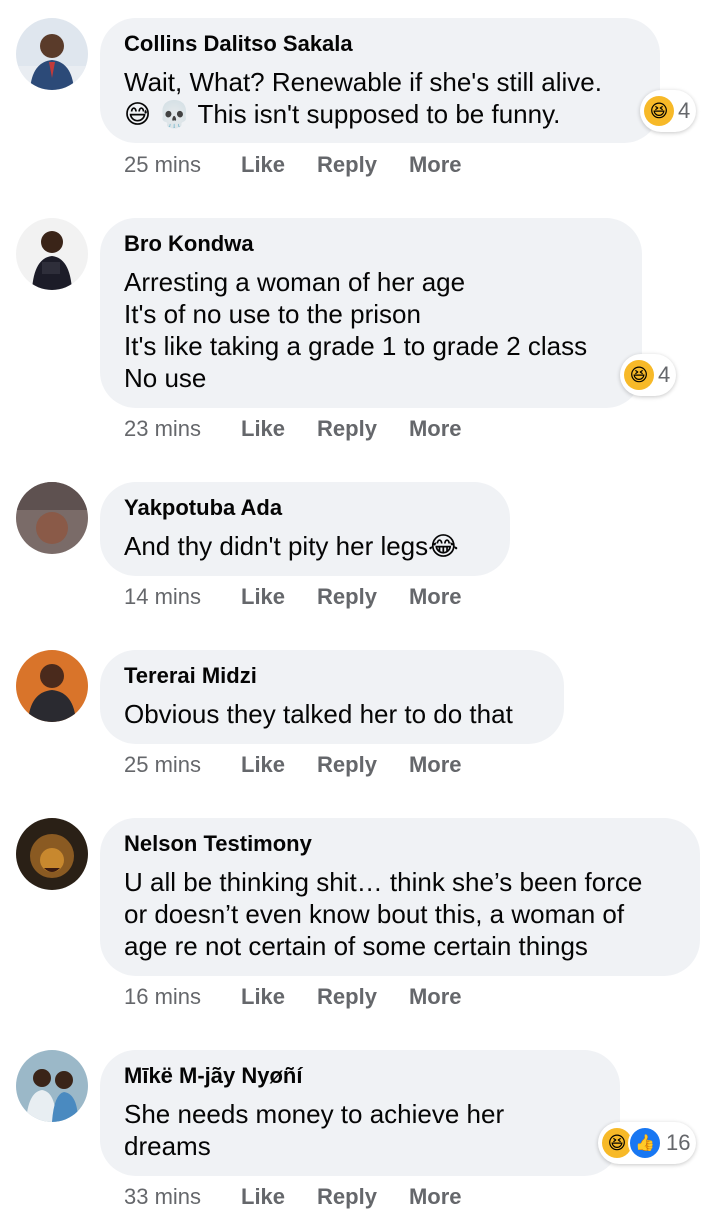  Describe the element at coordinates (400, 844) in the screenshot. I see `author-name: Nelson Testimony` at that location.